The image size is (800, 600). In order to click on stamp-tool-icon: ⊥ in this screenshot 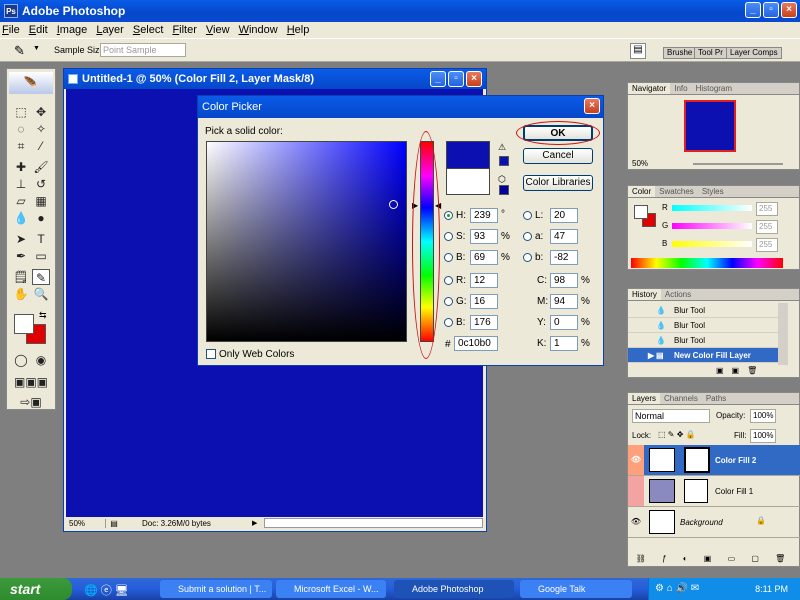, I will do `click(21, 184)`.